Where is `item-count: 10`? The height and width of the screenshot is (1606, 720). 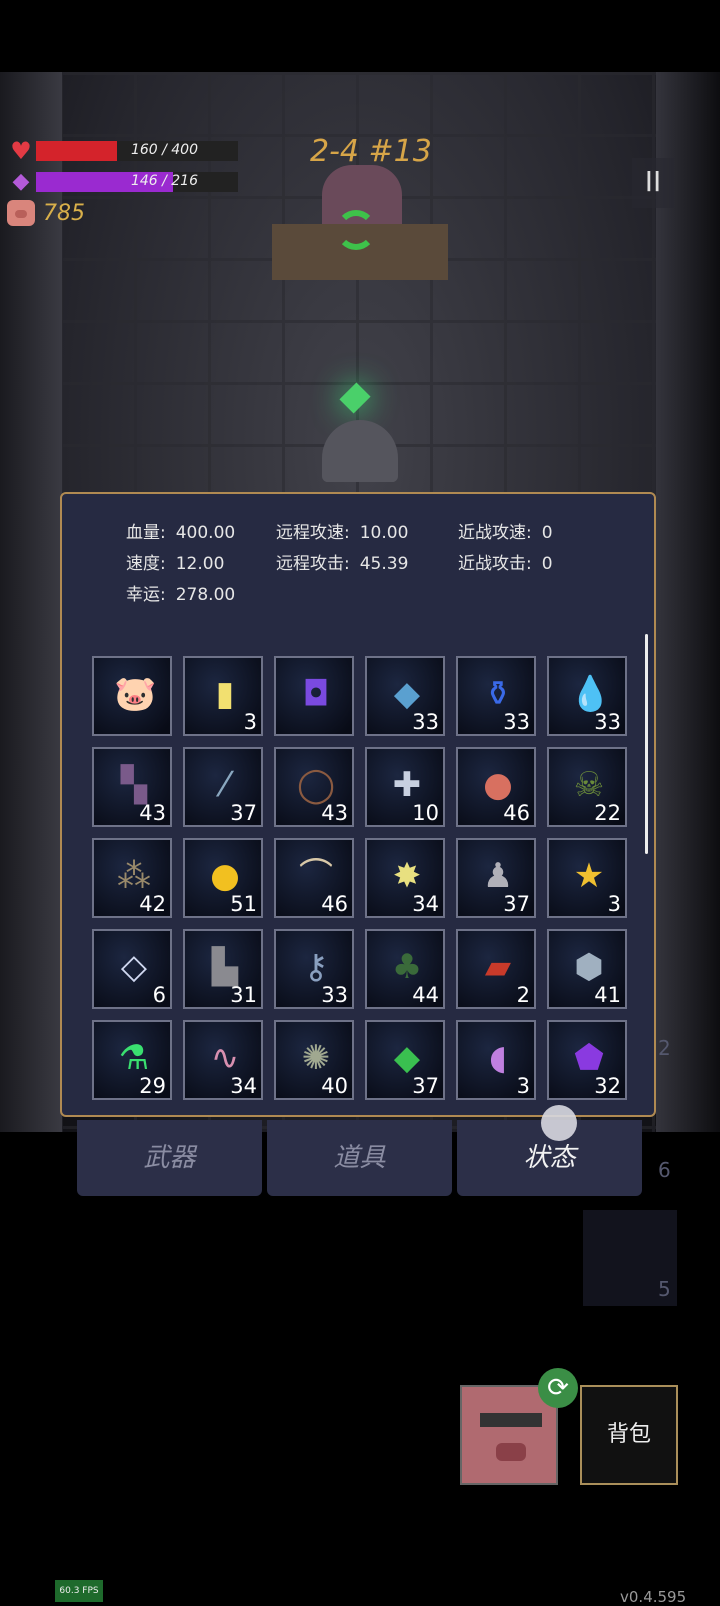 item-count: 10 is located at coordinates (425, 813).